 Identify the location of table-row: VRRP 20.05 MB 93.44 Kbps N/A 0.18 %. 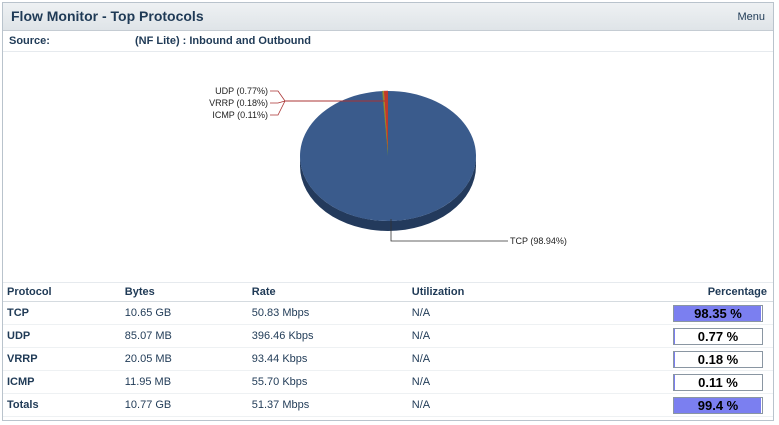
(388, 359).